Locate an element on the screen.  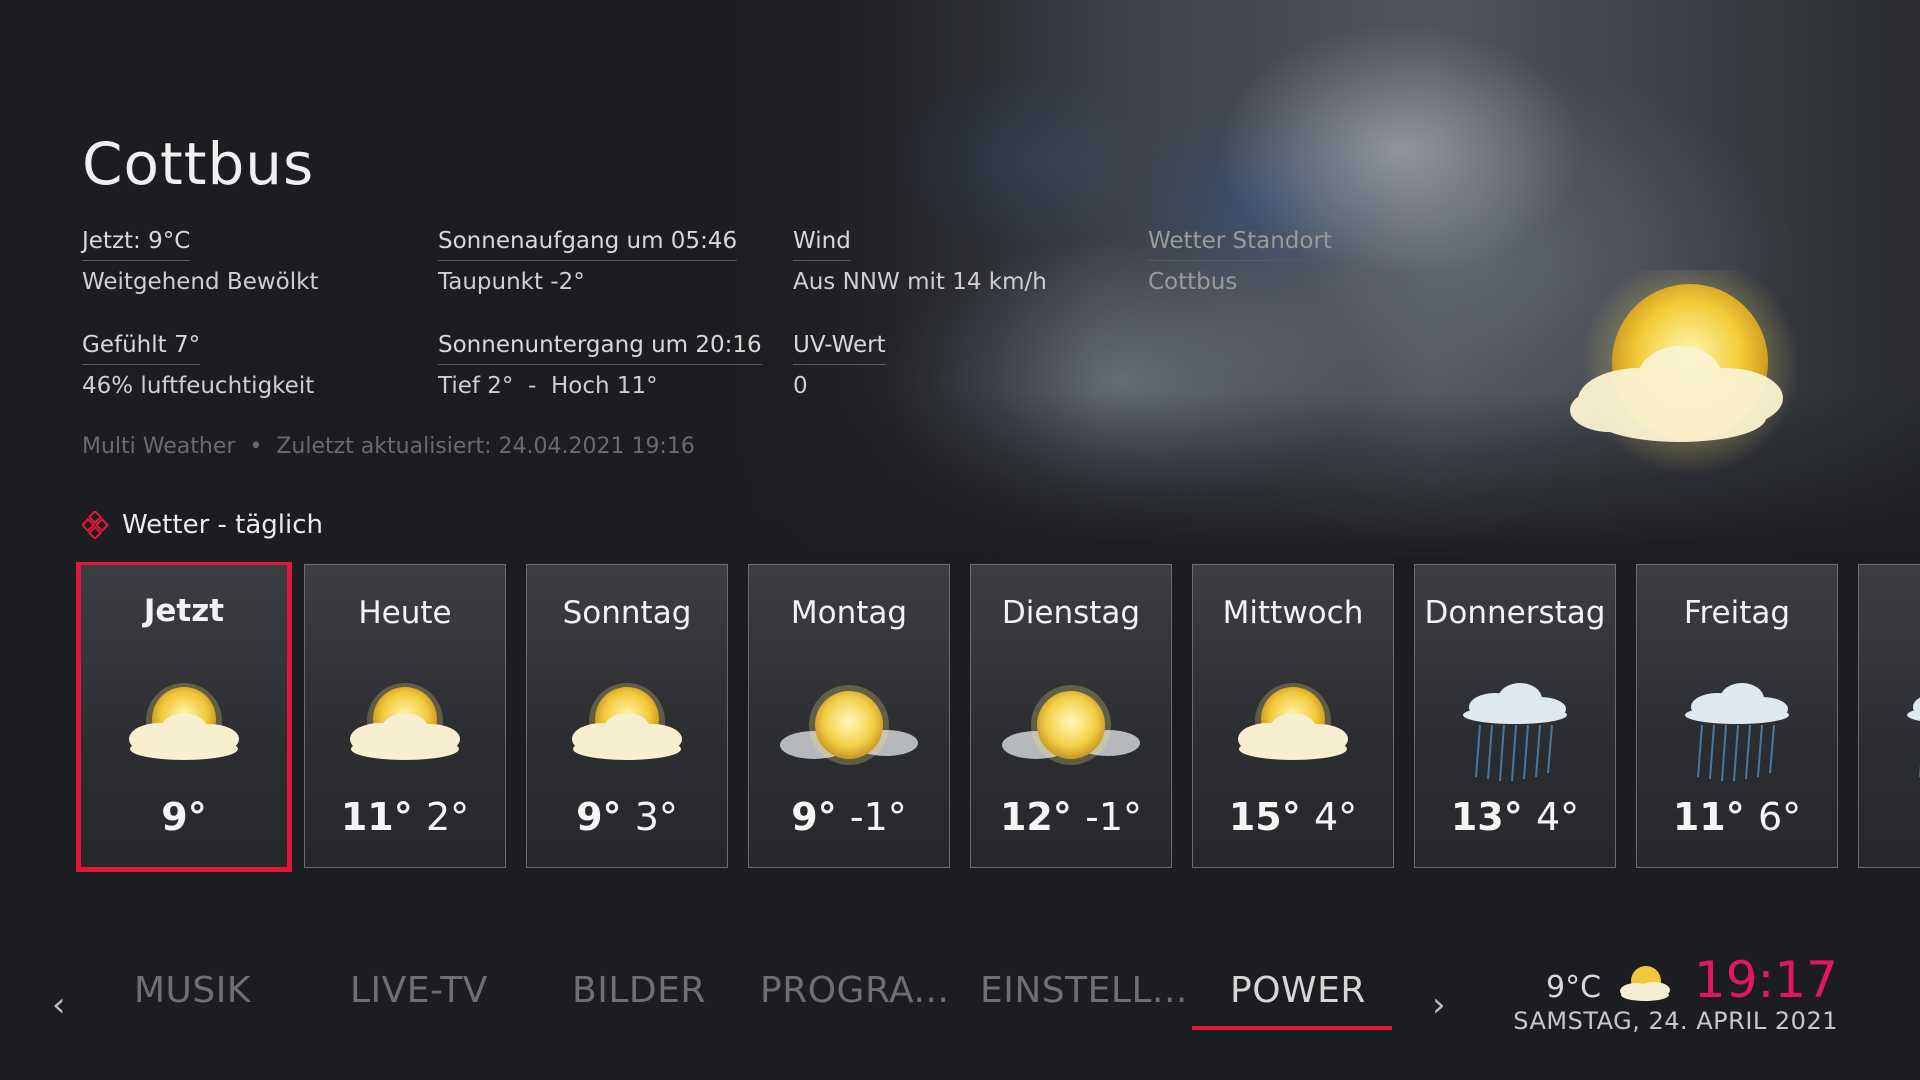
forecast-temperatures: 15° 4° is located at coordinates (1293, 817).